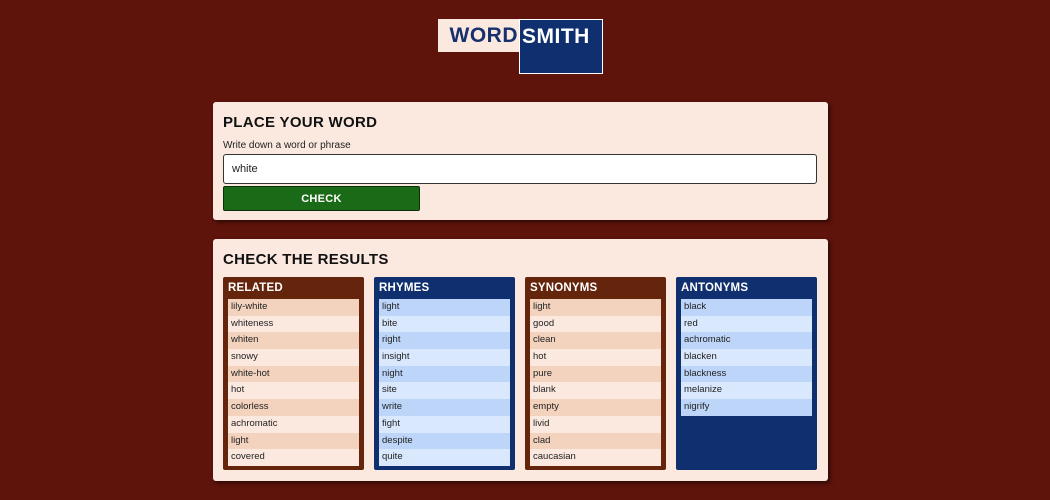 The image size is (1050, 500). Describe the element at coordinates (479, 35) in the screenshot. I see `logo-word: WORD` at that location.